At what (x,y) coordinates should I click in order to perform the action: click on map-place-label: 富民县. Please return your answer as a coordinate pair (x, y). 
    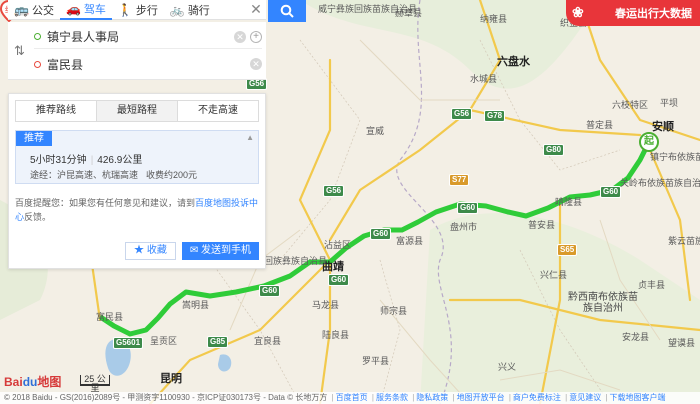
    Looking at the image, I should click on (109, 317).